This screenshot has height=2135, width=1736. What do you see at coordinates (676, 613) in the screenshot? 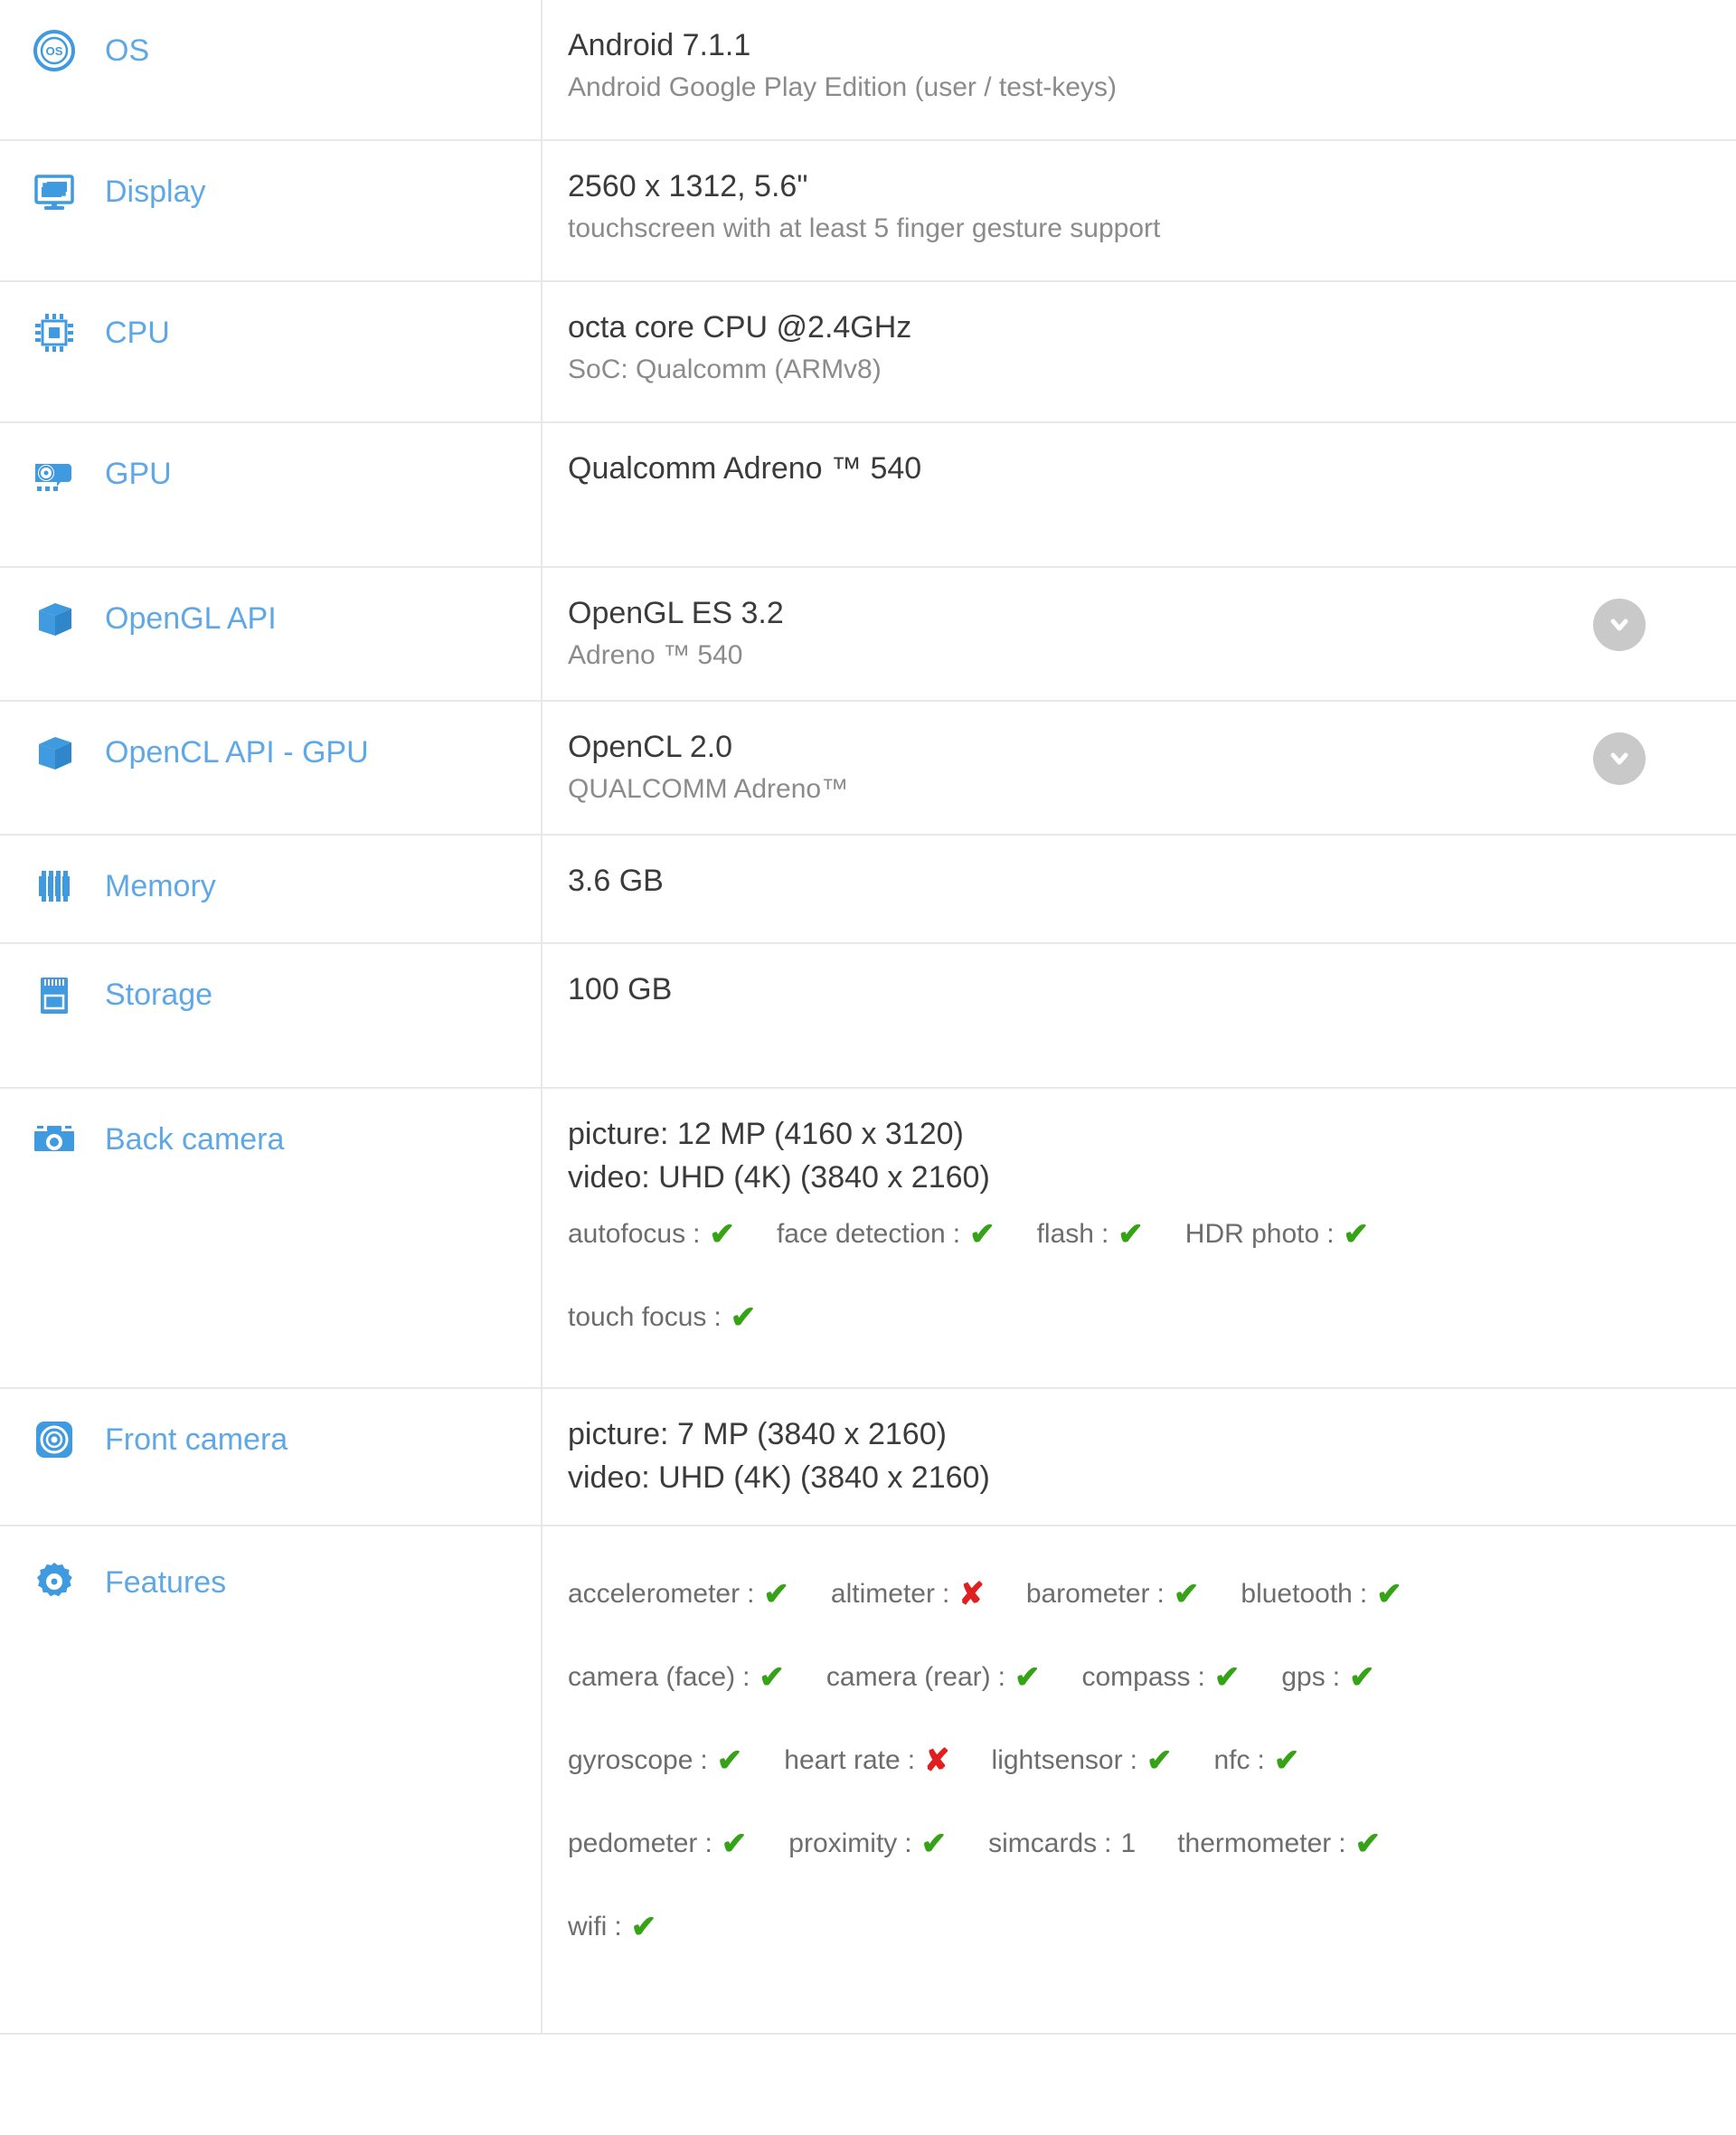
I see `spec-value-main: OpenGL ES 3.2` at bounding box center [676, 613].